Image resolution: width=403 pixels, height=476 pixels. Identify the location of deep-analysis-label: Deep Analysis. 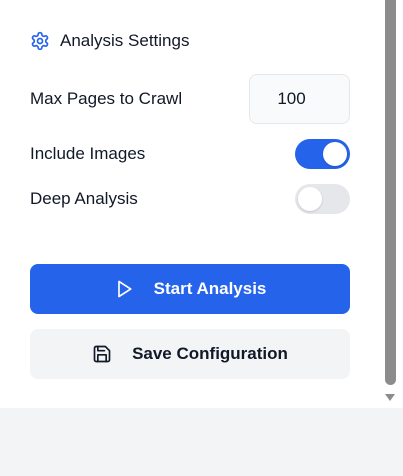
(84, 198).